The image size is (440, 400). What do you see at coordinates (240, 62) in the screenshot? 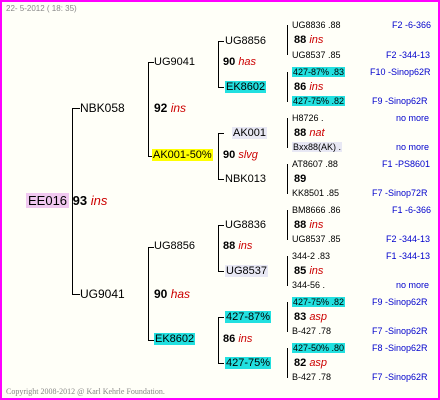
I see `gen3-score: 90 has` at bounding box center [240, 62].